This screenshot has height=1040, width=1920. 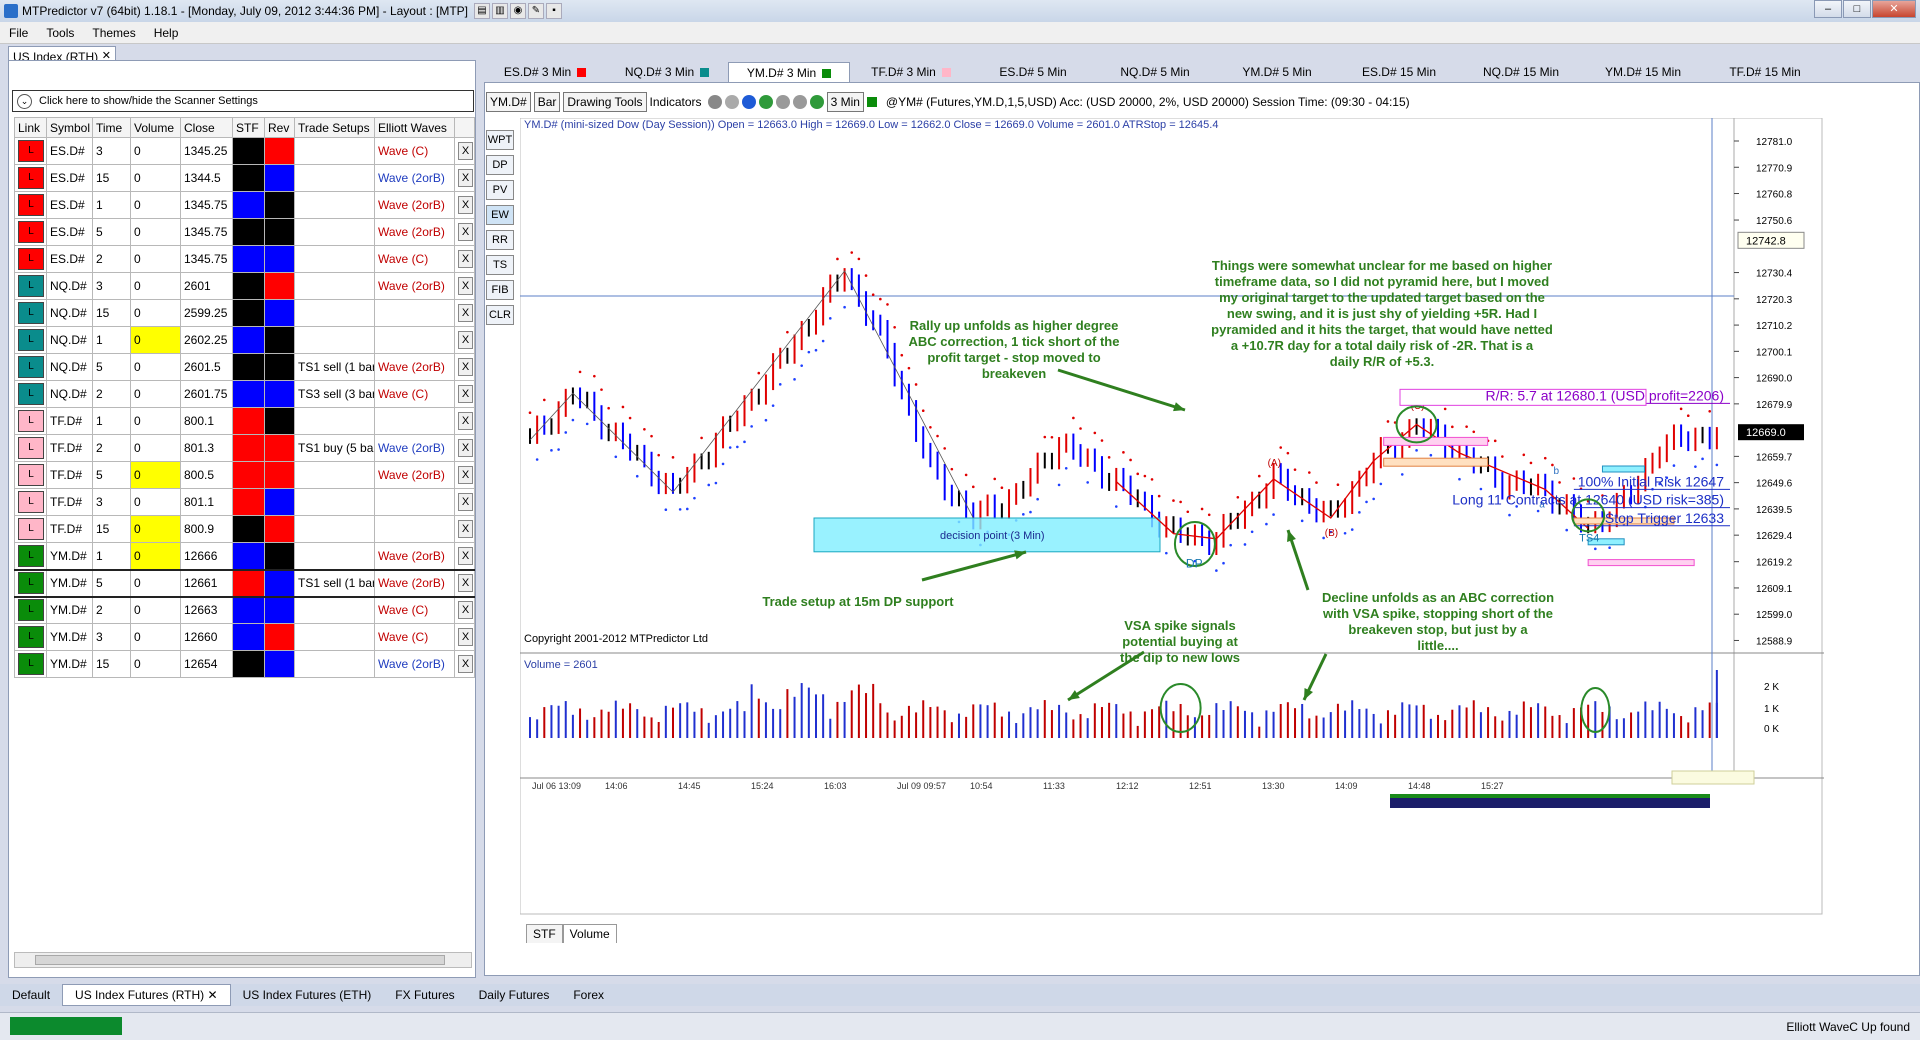 I want to click on table-row: L NQ.D# 3 0 2601 Wave (2orB) X, so click(x=244, y=286).